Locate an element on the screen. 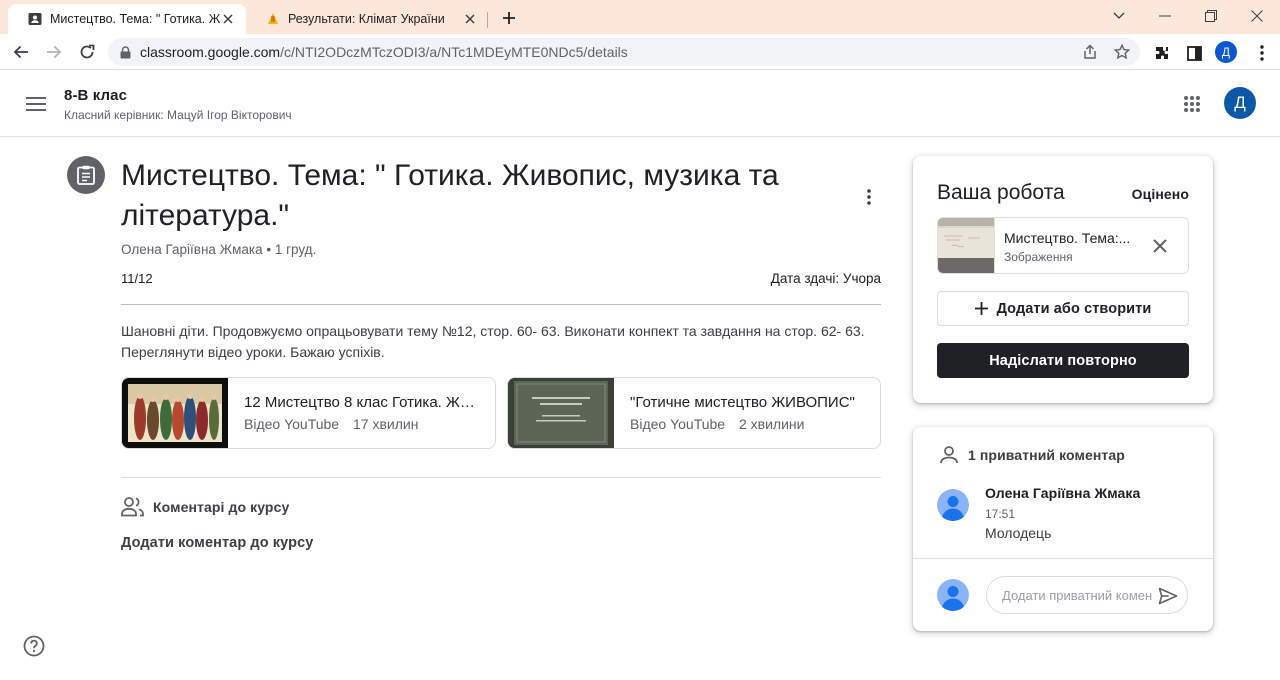 Image resolution: width=1280 pixels, height=680 pixels. browser-tab-active: Мистецтво. Тема: " Готика. Живопис is located at coordinates (127, 19).